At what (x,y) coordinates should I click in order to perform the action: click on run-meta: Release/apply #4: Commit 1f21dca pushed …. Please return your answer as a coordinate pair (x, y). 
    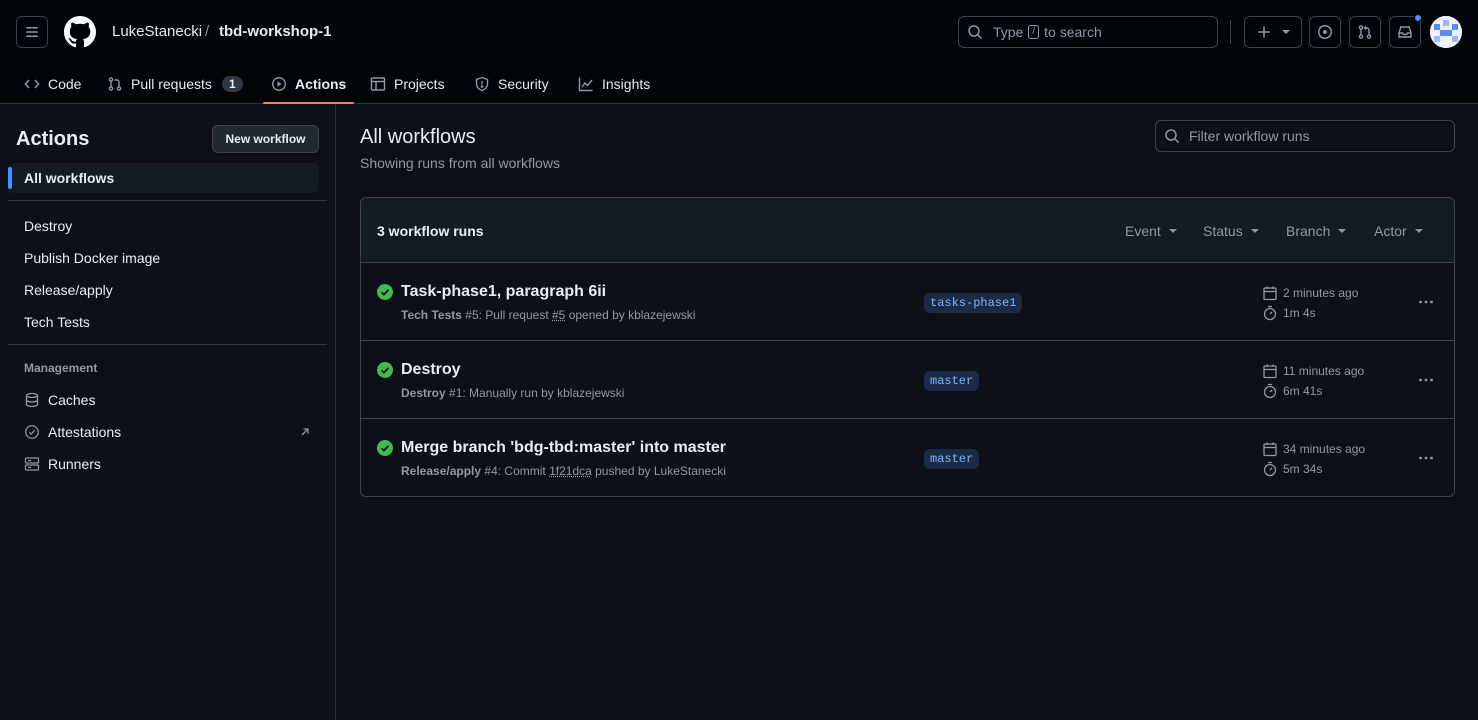
    Looking at the image, I should click on (563, 471).